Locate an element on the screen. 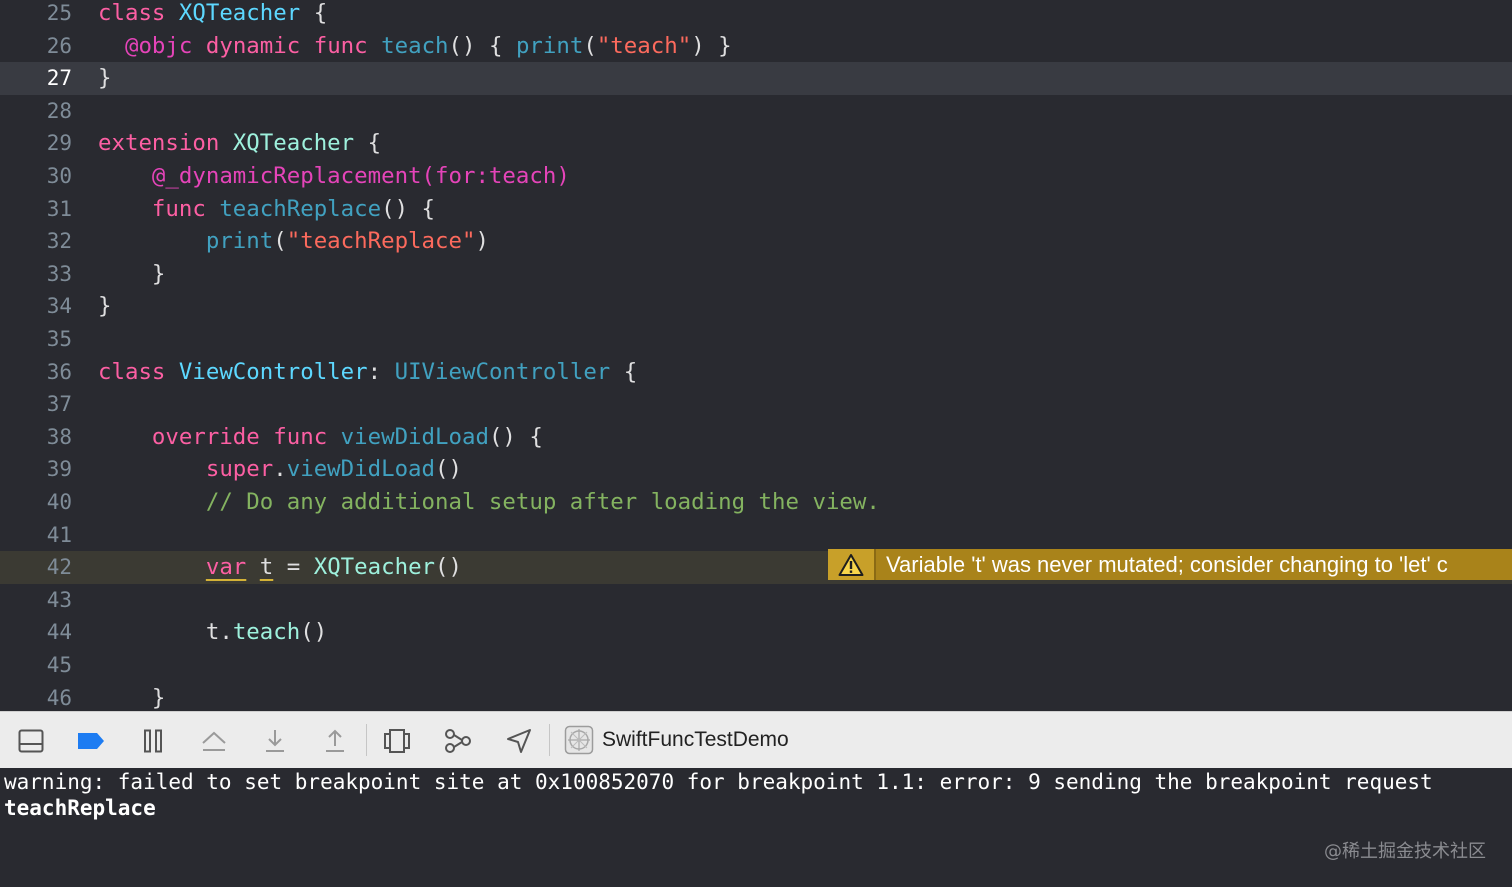  code-line: 46 } is located at coordinates (756, 696).